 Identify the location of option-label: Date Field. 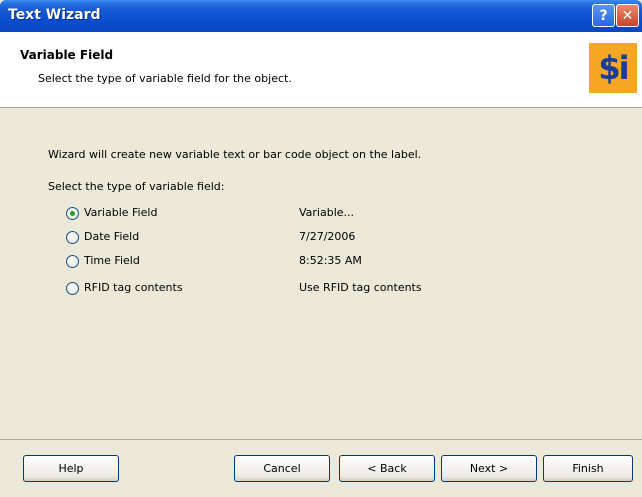
(111, 236).